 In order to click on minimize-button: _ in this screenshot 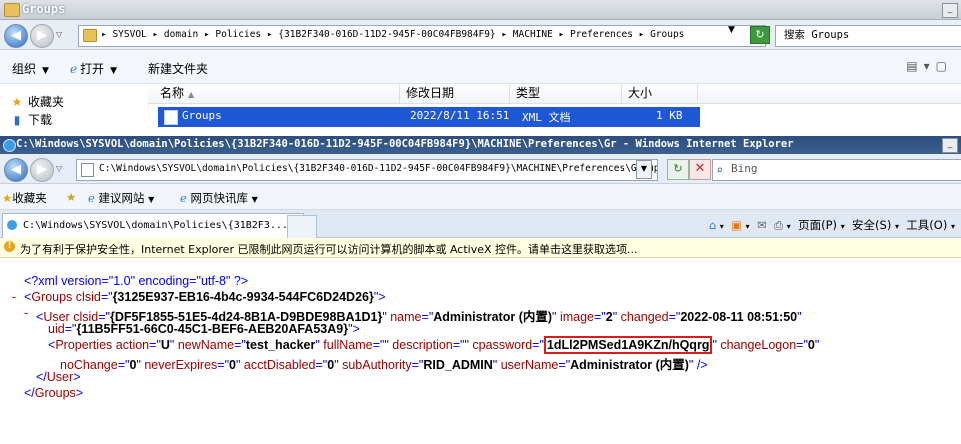, I will do `click(950, 10)`.